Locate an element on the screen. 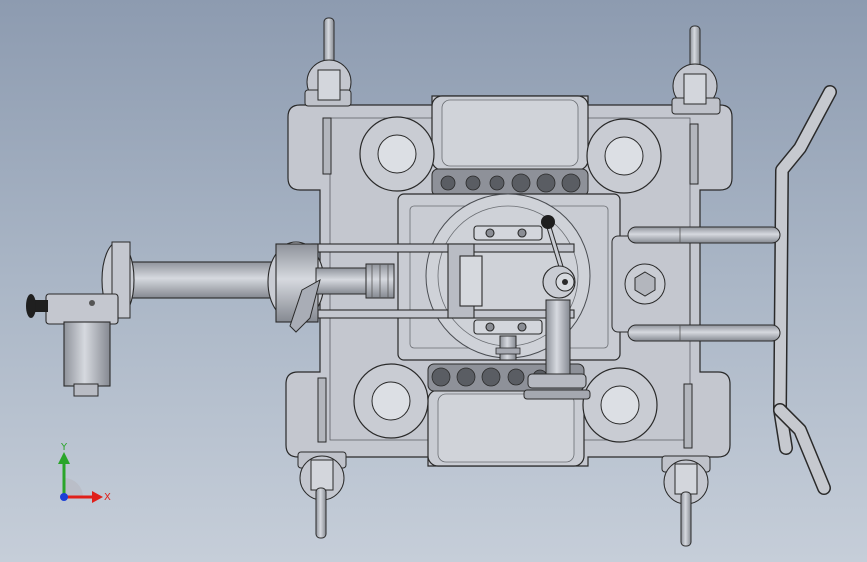 The image size is (867, 562). boss-top-left is located at coordinates (397, 154).